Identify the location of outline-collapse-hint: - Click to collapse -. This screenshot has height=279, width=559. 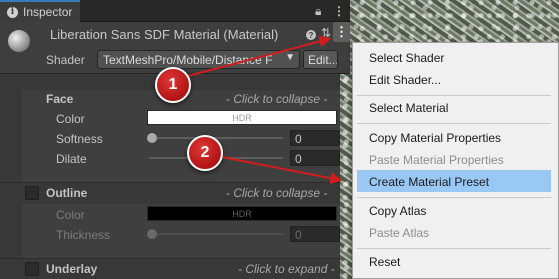
(277, 193).